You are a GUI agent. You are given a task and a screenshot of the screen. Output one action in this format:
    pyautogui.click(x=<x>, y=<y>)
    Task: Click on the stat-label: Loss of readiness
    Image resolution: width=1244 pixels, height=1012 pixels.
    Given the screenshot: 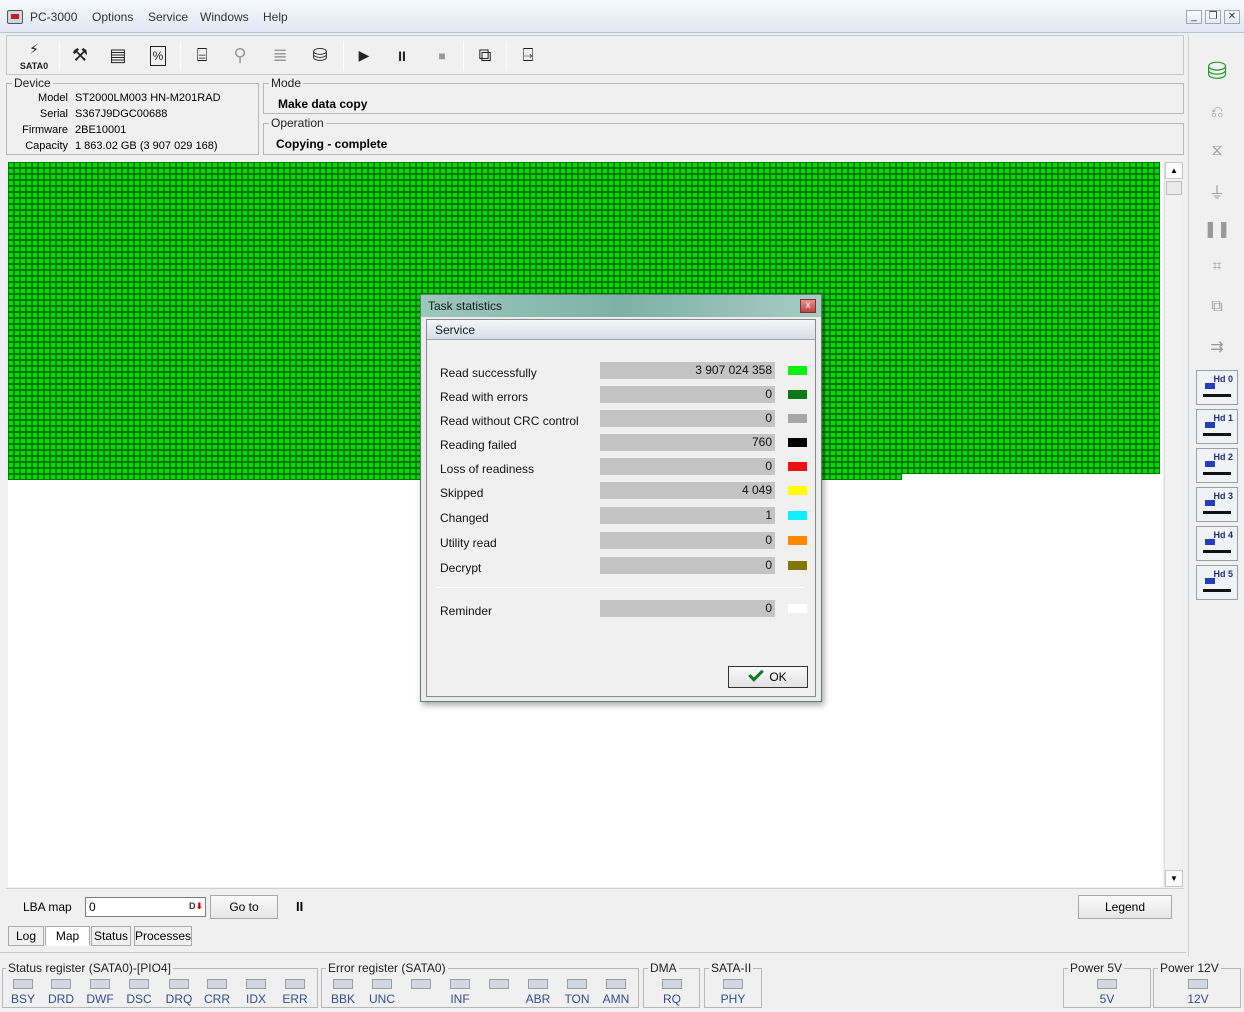 What is the action you would take?
    pyautogui.click(x=487, y=469)
    